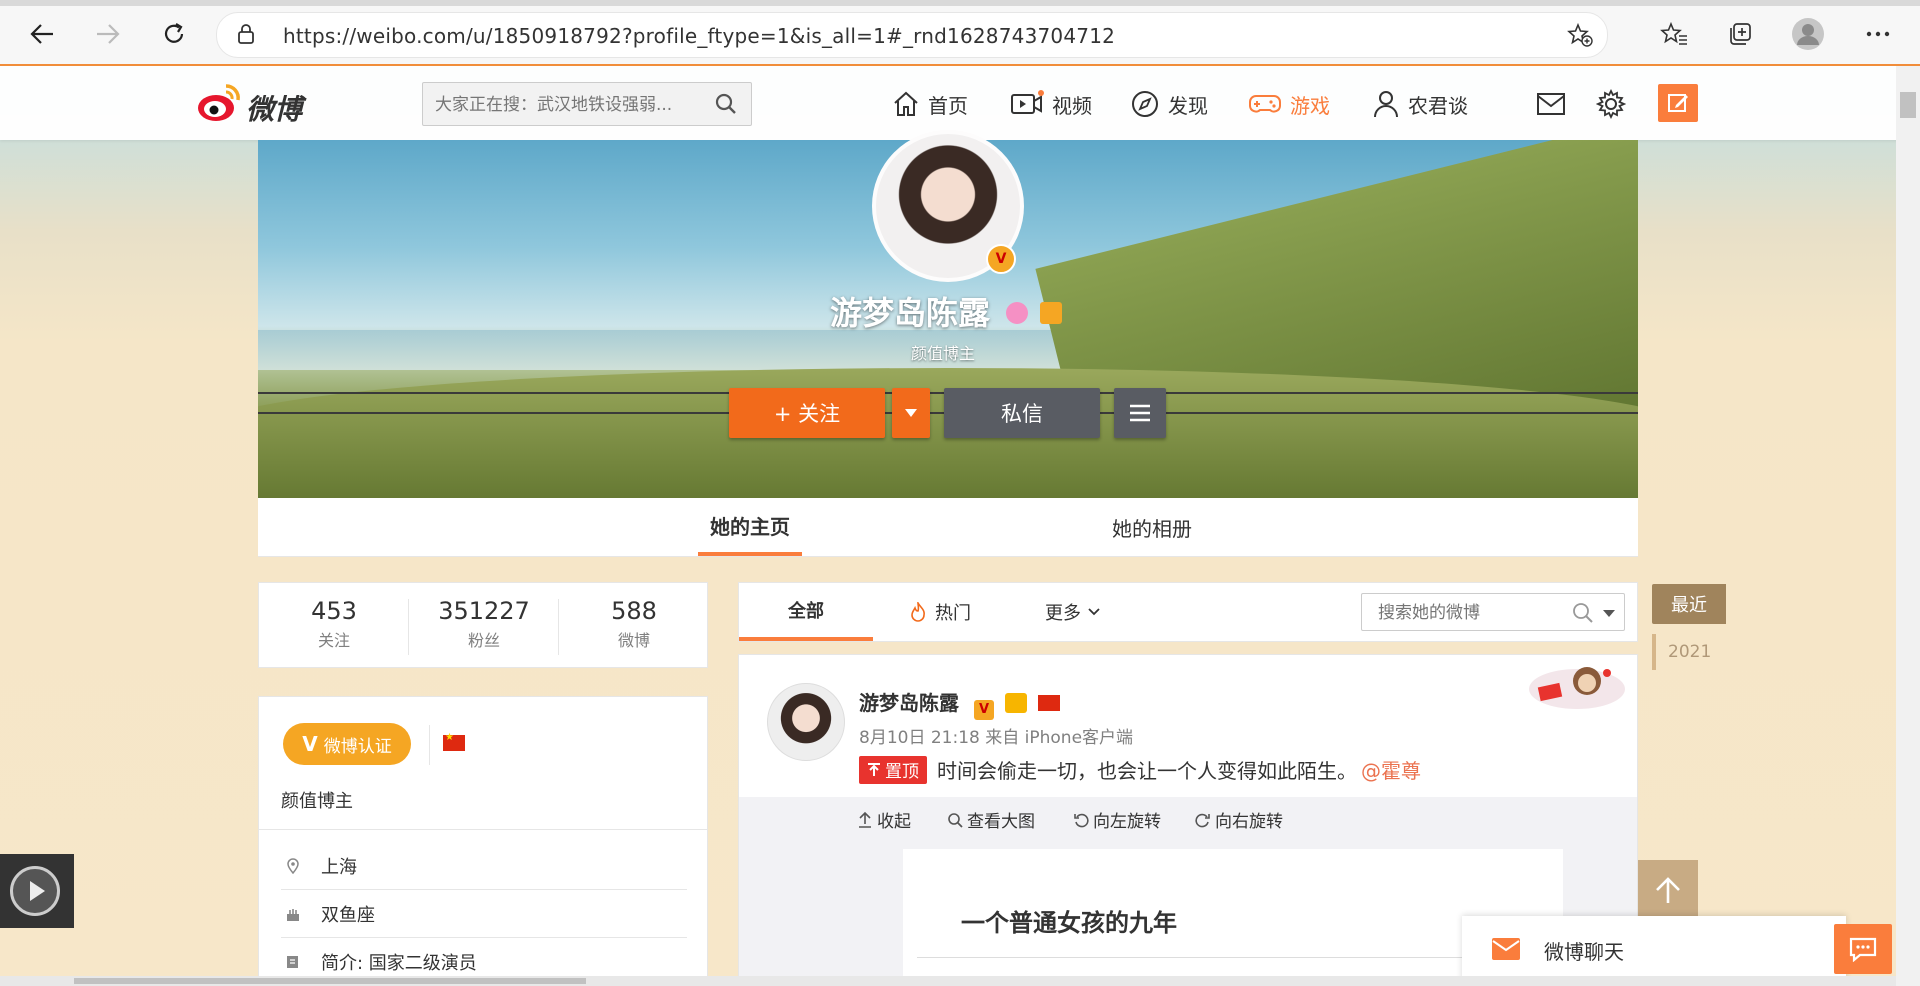 Image resolution: width=1920 pixels, height=986 pixels. What do you see at coordinates (1678, 103) in the screenshot?
I see `compose-button` at bounding box center [1678, 103].